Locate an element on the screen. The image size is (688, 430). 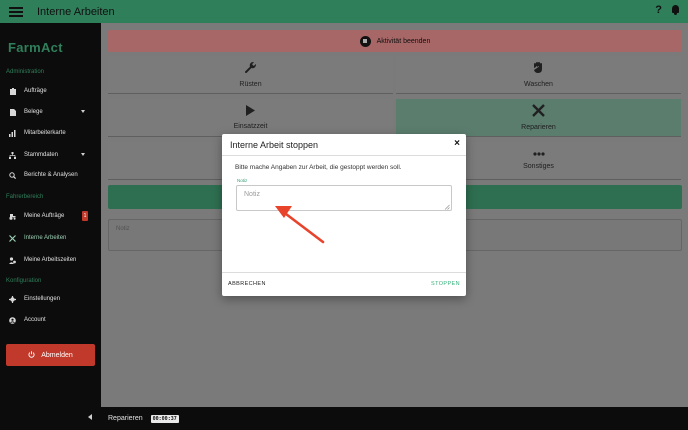
tile-reparieren: Reparieren is located at coordinates (538, 118).